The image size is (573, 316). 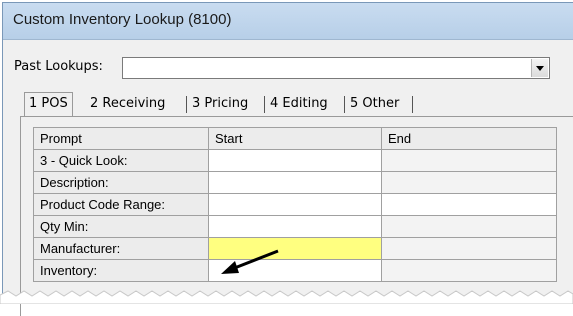 I want to click on title-bar: Custom Inventory Lookup (8100), so click(x=288, y=21).